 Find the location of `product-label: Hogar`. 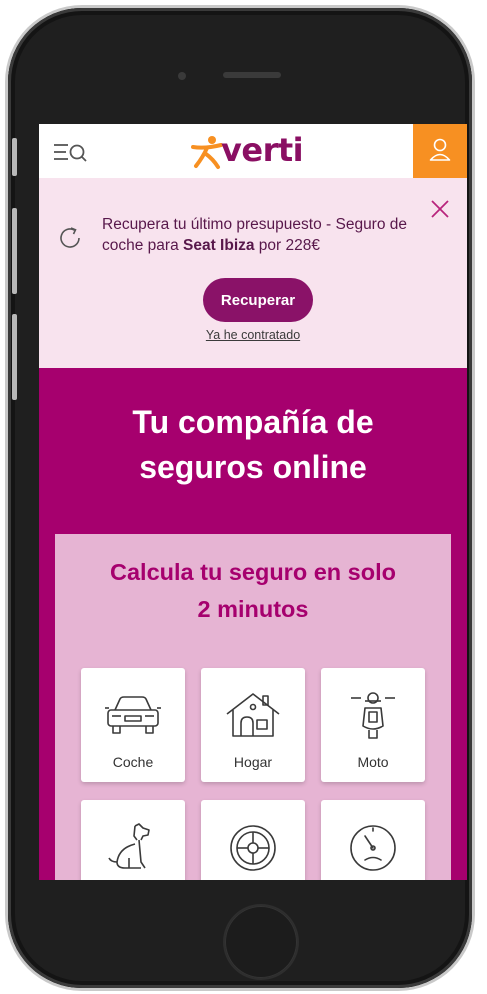

product-label: Hogar is located at coordinates (253, 762).